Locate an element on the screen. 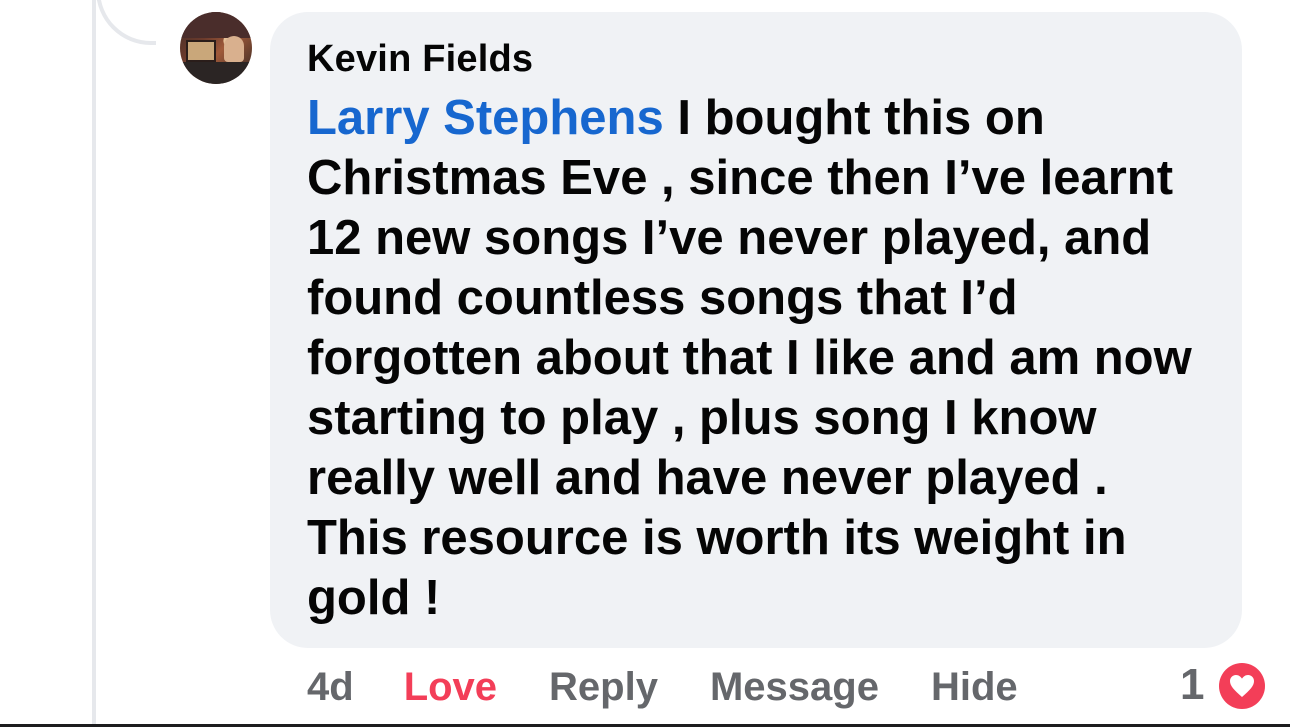 Image resolution: width=1290 pixels, height=727 pixels. reaction-count: 1 is located at coordinates (1192, 685).